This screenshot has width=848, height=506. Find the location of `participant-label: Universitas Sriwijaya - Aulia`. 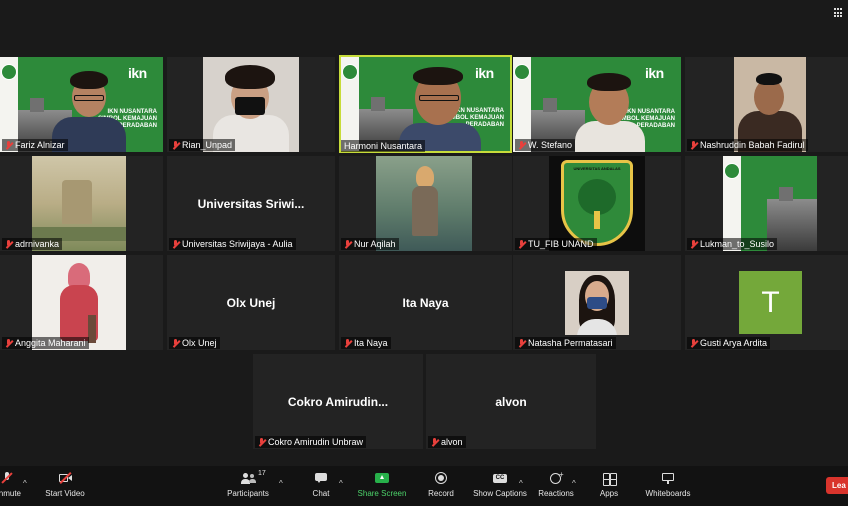

participant-label: Universitas Sriwijaya - Aulia is located at coordinates (232, 244).